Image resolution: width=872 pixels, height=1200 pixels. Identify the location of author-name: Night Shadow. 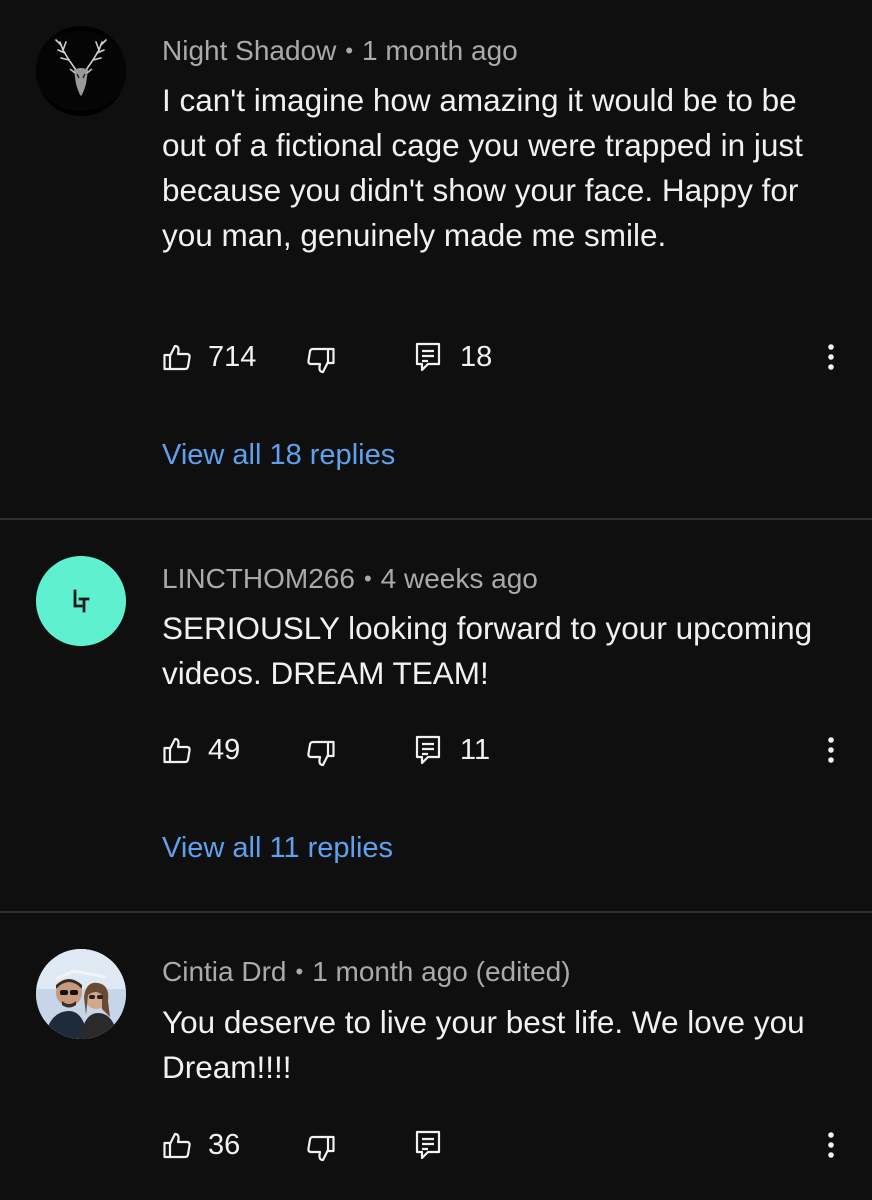
(249, 50).